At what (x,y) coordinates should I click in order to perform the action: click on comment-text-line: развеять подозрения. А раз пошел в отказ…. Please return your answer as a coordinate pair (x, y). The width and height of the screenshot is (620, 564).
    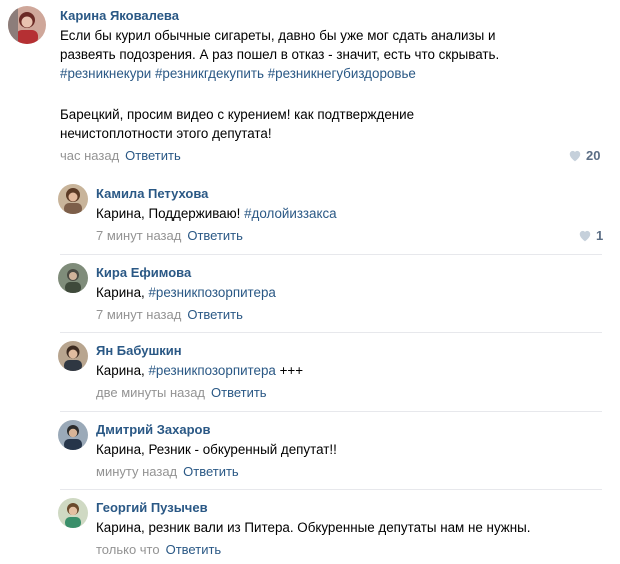
    Looking at the image, I should click on (280, 54).